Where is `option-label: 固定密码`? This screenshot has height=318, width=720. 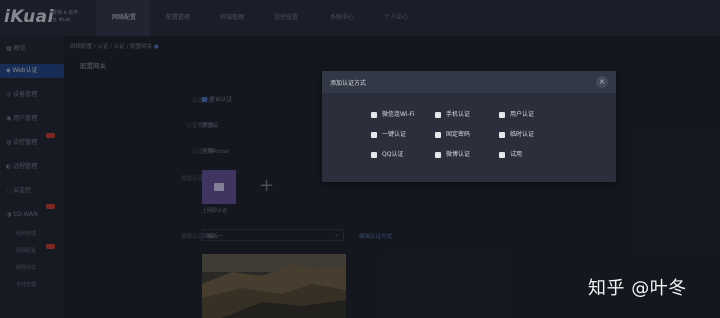 option-label: 固定密码 is located at coordinates (458, 134).